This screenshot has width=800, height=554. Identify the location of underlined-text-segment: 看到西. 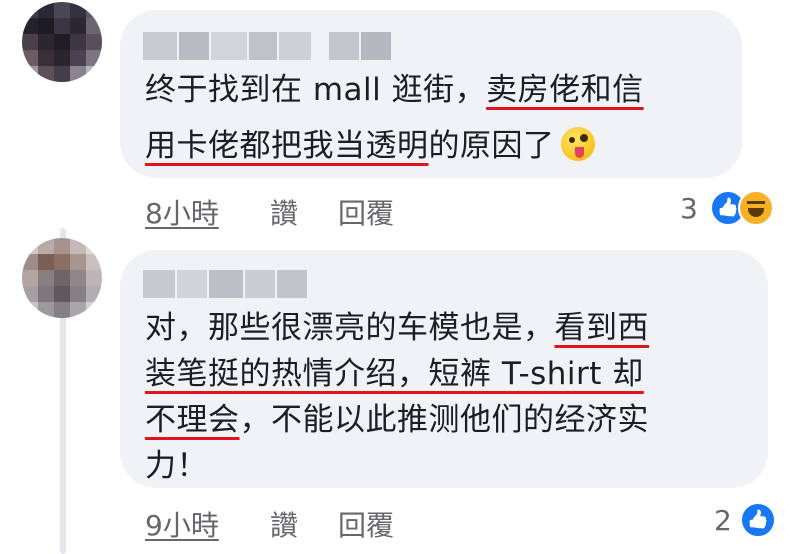
(601, 328).